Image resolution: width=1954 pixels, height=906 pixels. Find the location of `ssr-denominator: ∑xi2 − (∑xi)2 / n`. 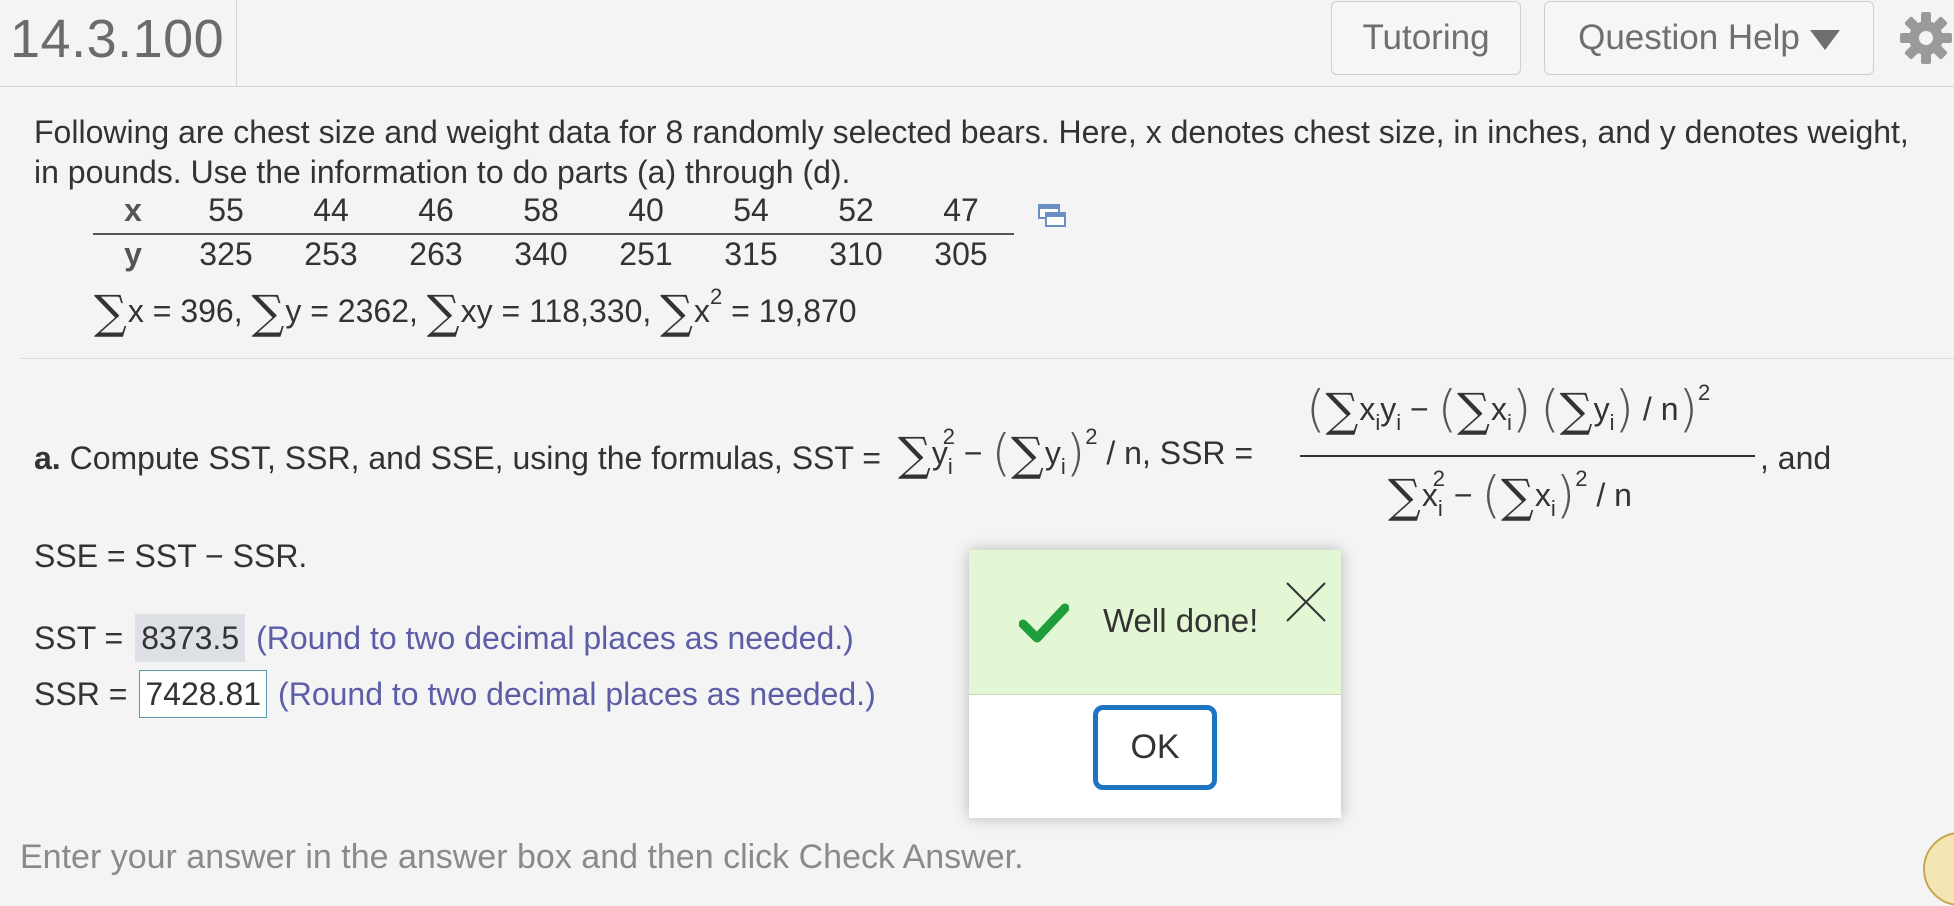

ssr-denominator: ∑xi2 − (∑xi)2 / n is located at coordinates (1510, 495).